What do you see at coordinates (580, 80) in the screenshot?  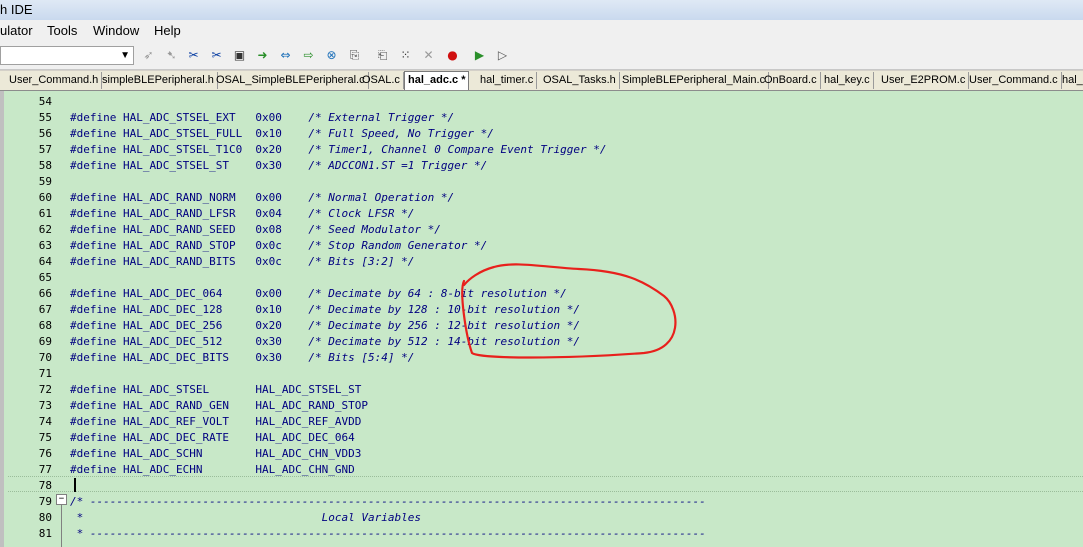 I see `tab-osal-tasks-h: OSAL_Tasks.h` at bounding box center [580, 80].